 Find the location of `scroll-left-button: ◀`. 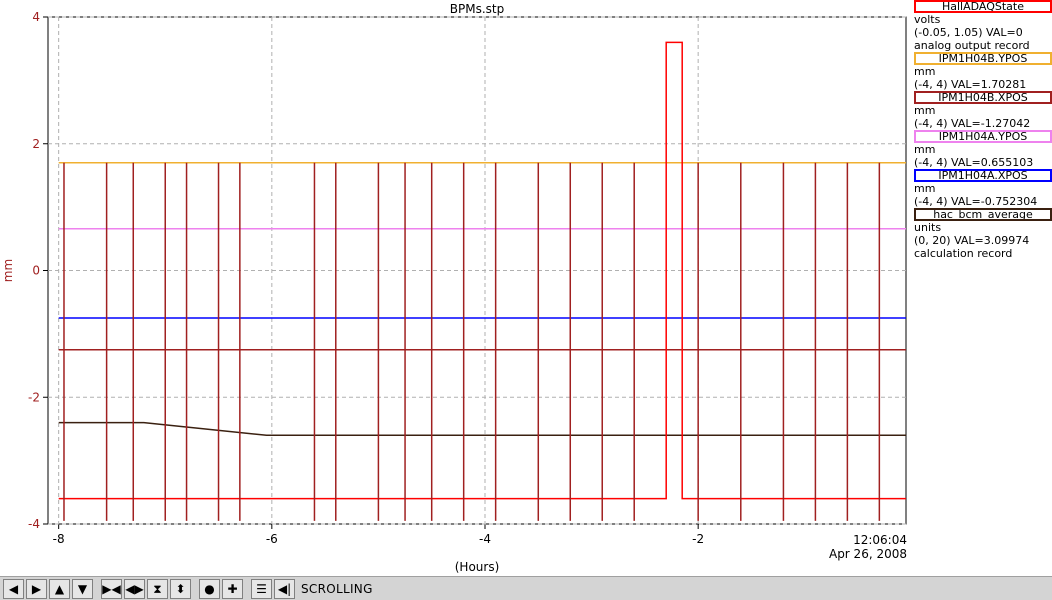

scroll-left-button: ◀ is located at coordinates (13, 588).